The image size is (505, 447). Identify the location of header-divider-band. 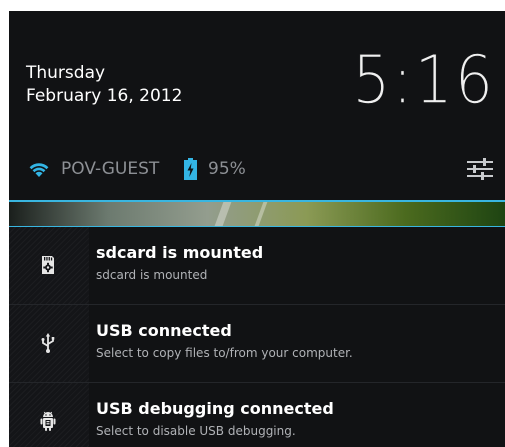
(257, 214).